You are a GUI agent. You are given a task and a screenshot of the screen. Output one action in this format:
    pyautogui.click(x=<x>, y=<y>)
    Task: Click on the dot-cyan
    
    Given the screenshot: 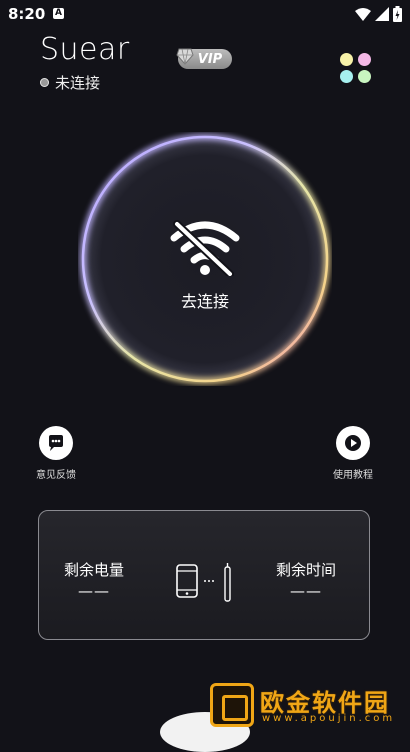 What is the action you would take?
    pyautogui.click(x=346, y=76)
    